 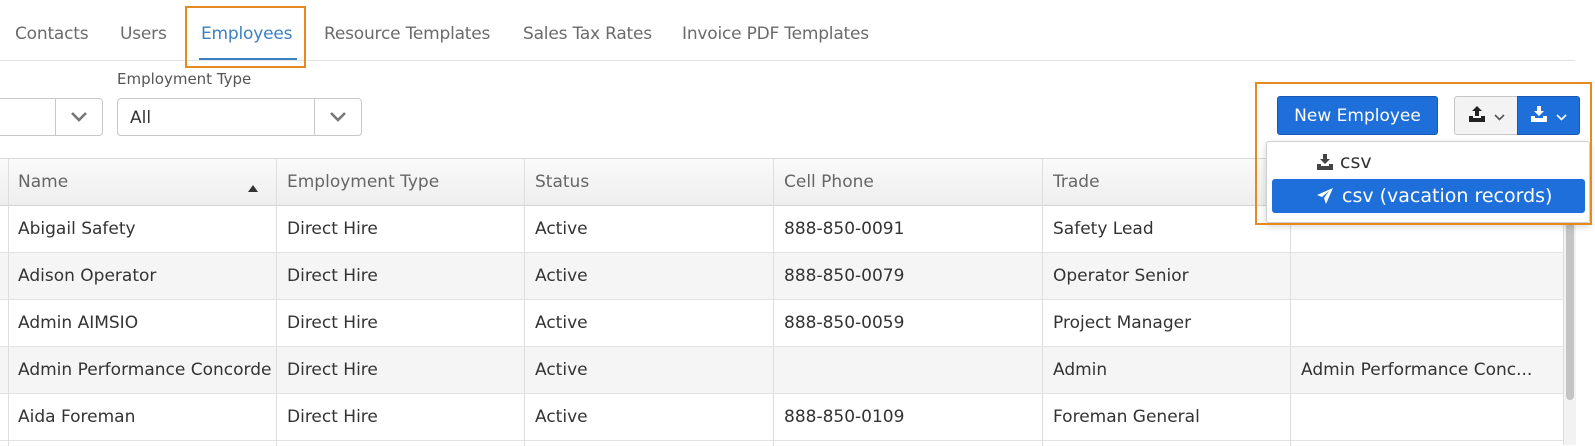 I want to click on cell-cell-phone: 888-850-0091, so click(x=844, y=229).